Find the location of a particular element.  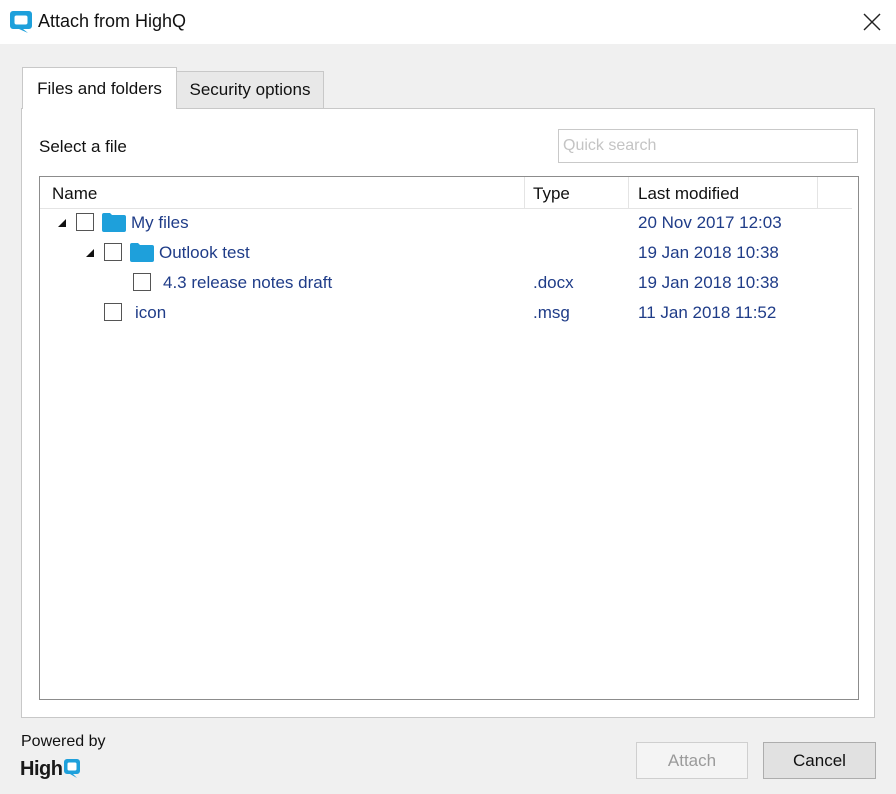

grid-header: Name Type Last modified is located at coordinates (446, 193).